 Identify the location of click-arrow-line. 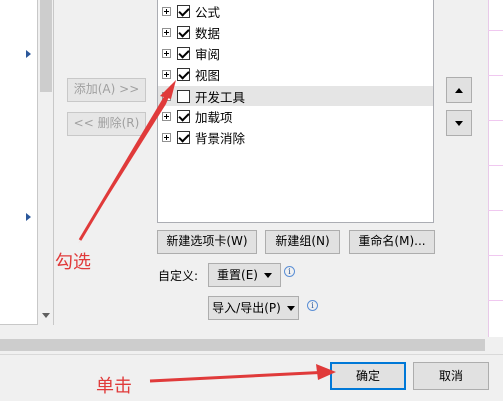
(240, 376).